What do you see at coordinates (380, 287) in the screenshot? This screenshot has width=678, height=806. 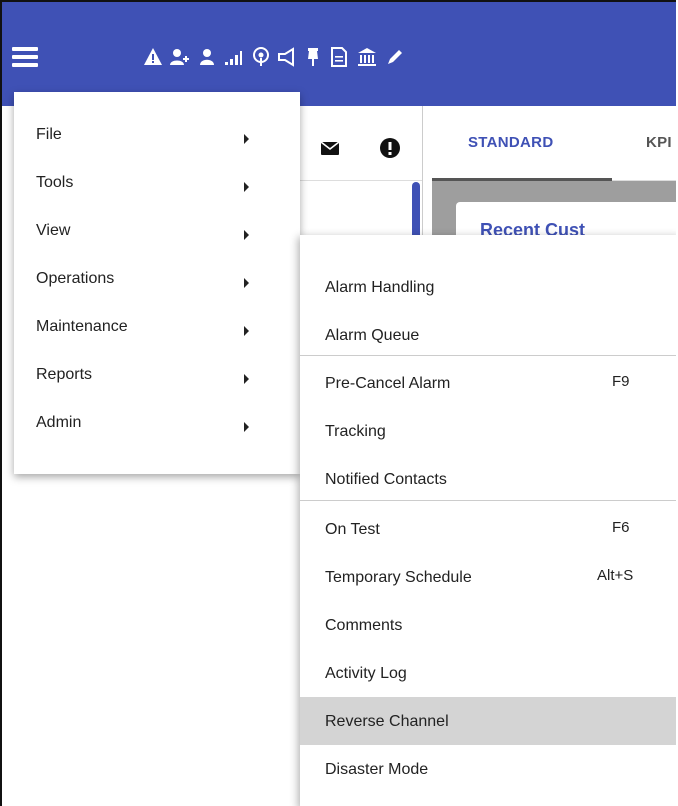 I see `submenu-item-label: Alarm Handling` at bounding box center [380, 287].